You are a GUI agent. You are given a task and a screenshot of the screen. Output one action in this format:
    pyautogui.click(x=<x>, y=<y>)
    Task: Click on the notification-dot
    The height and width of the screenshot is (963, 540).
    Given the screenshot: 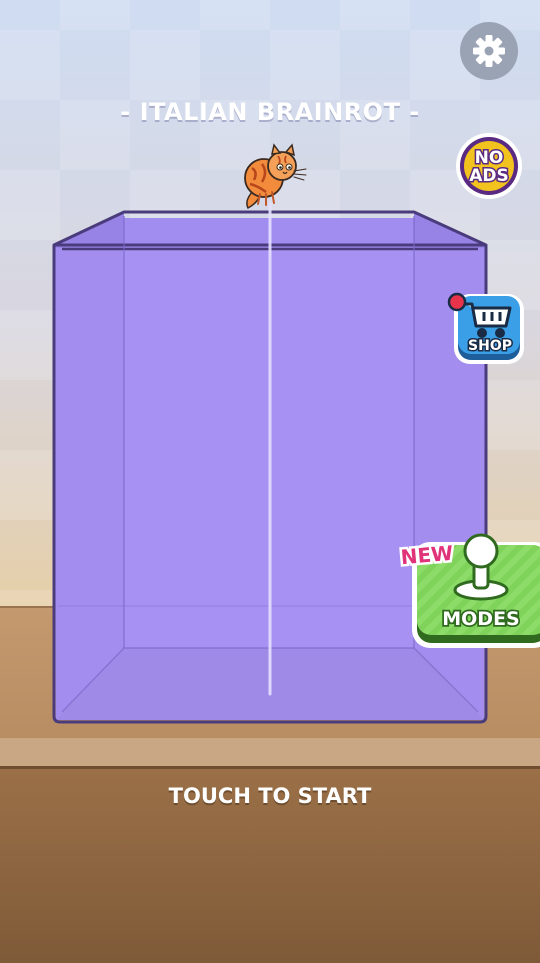 What is the action you would take?
    pyautogui.click(x=457, y=302)
    